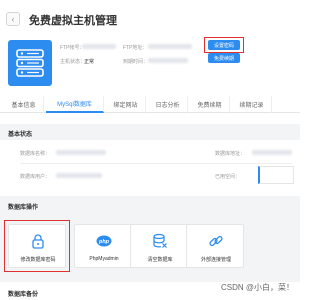  Describe the element at coordinates (35, 177) in the screenshot. I see `db-user-label: 数据库用户：` at that location.